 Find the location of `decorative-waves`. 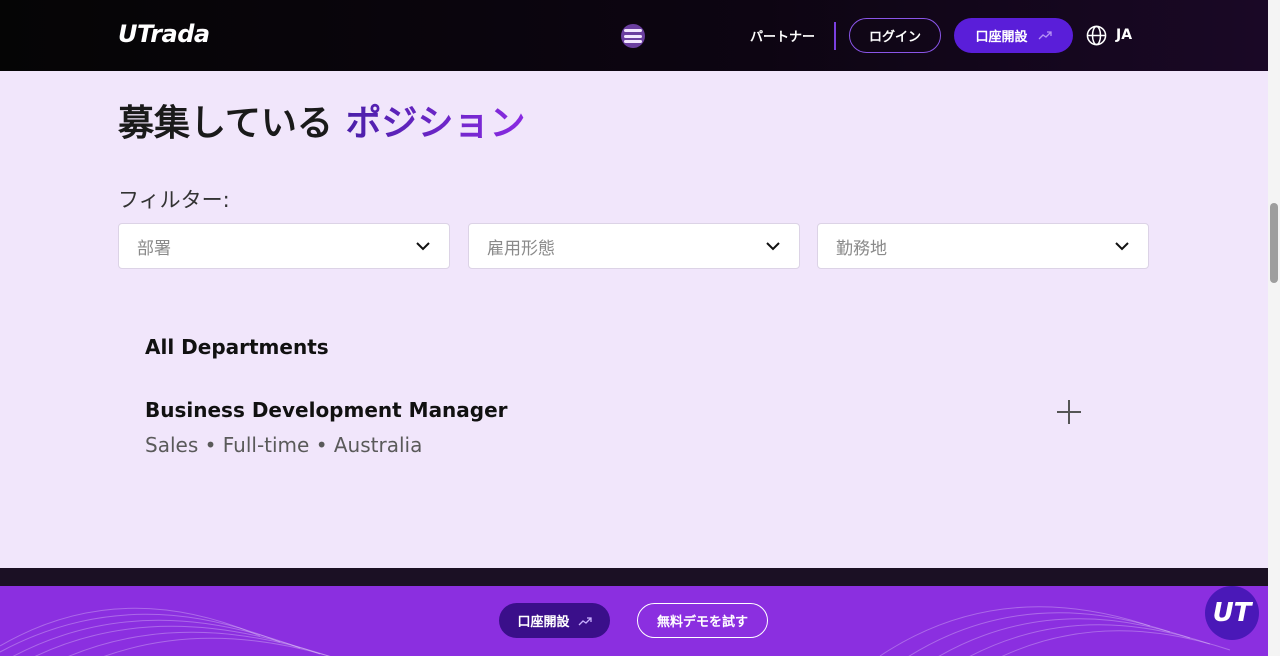

decorative-waves is located at coordinates (615, 631).